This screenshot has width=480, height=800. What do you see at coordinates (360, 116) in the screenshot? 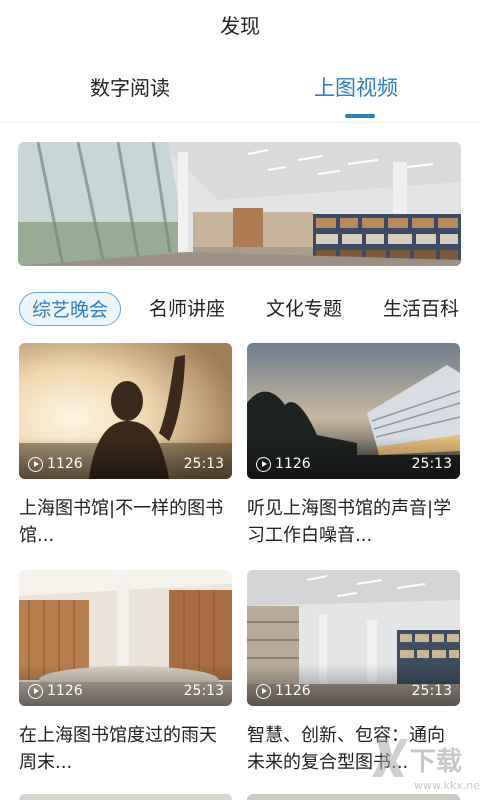
I see `active-tab-indicator` at bounding box center [360, 116].